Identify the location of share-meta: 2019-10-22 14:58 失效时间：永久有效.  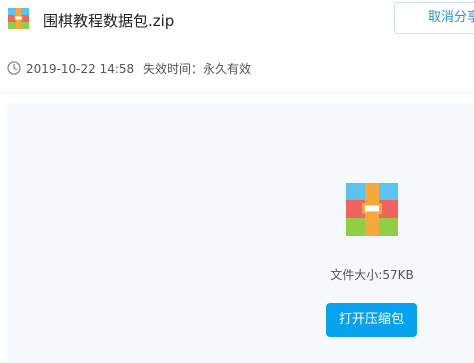
(237, 69).